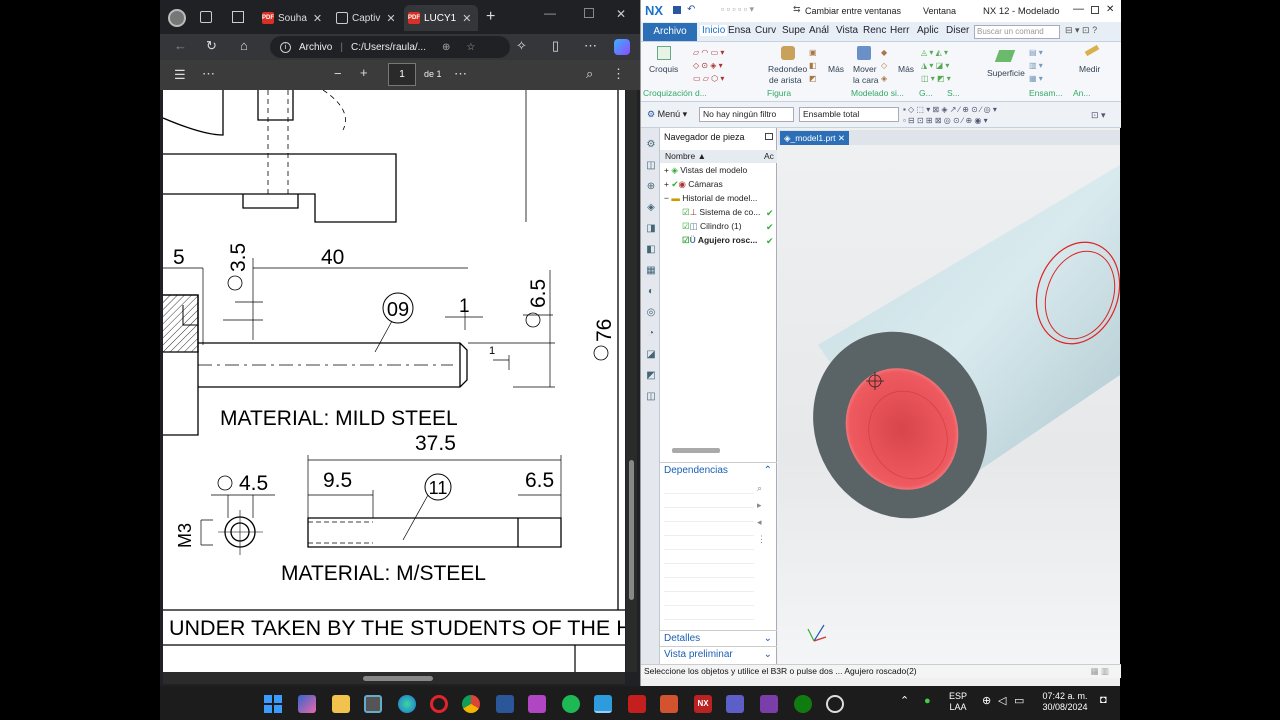  What do you see at coordinates (631, 530) in the screenshot?
I see `scroll-thumb` at bounding box center [631, 530].